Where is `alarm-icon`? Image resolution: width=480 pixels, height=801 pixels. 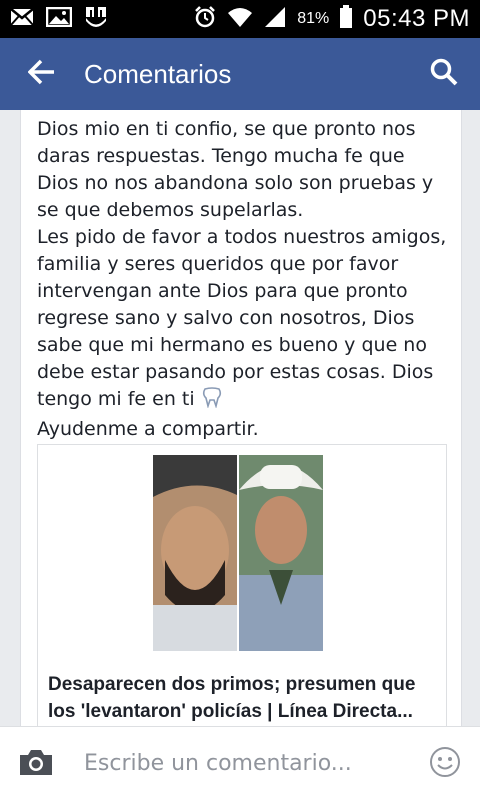
alarm-icon is located at coordinates (205, 19).